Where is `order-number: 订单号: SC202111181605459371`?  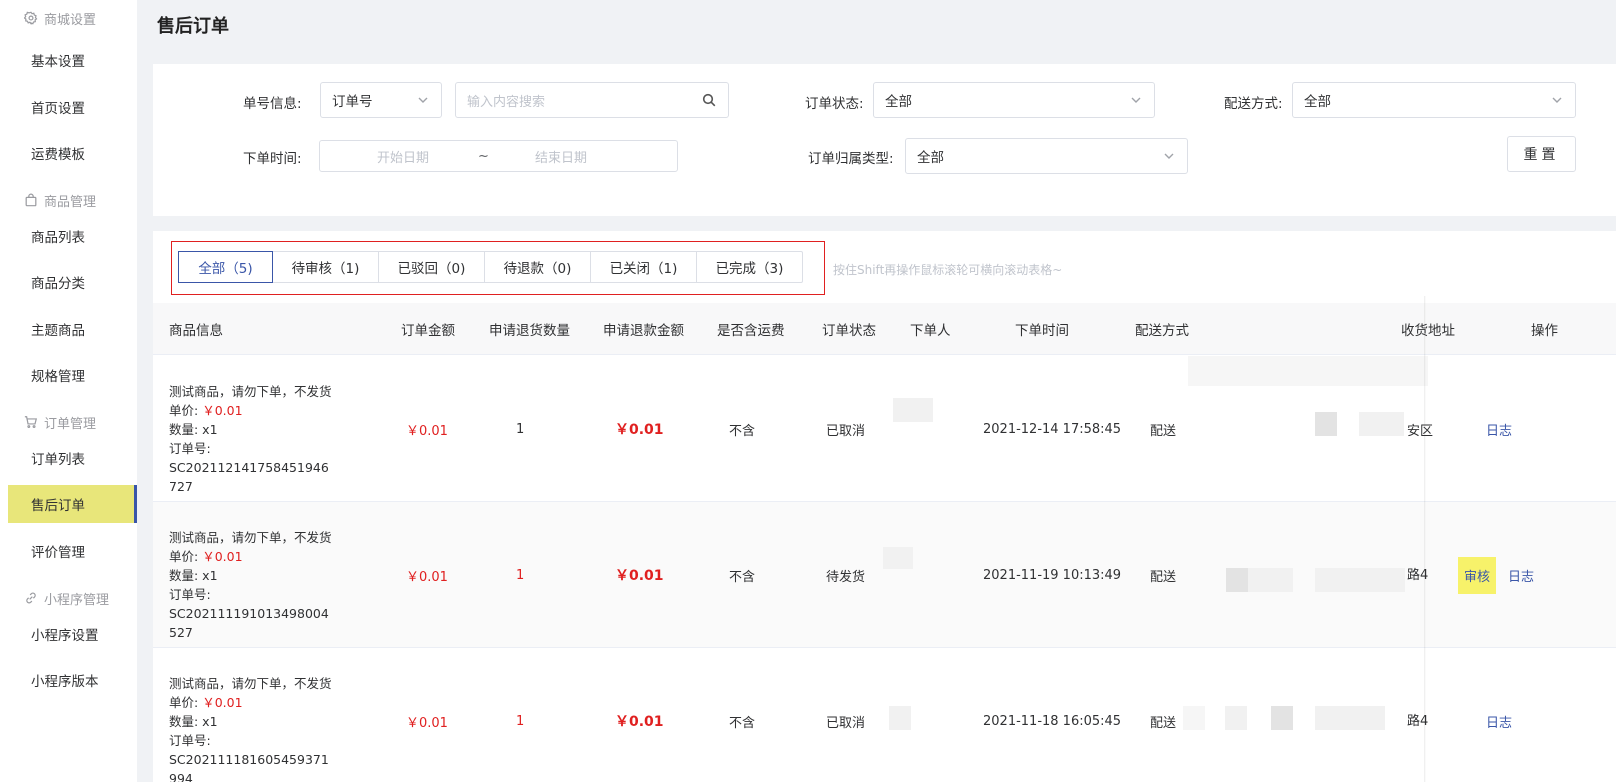
order-number: 订单号: SC202111181605459371 is located at coordinates (249, 750).